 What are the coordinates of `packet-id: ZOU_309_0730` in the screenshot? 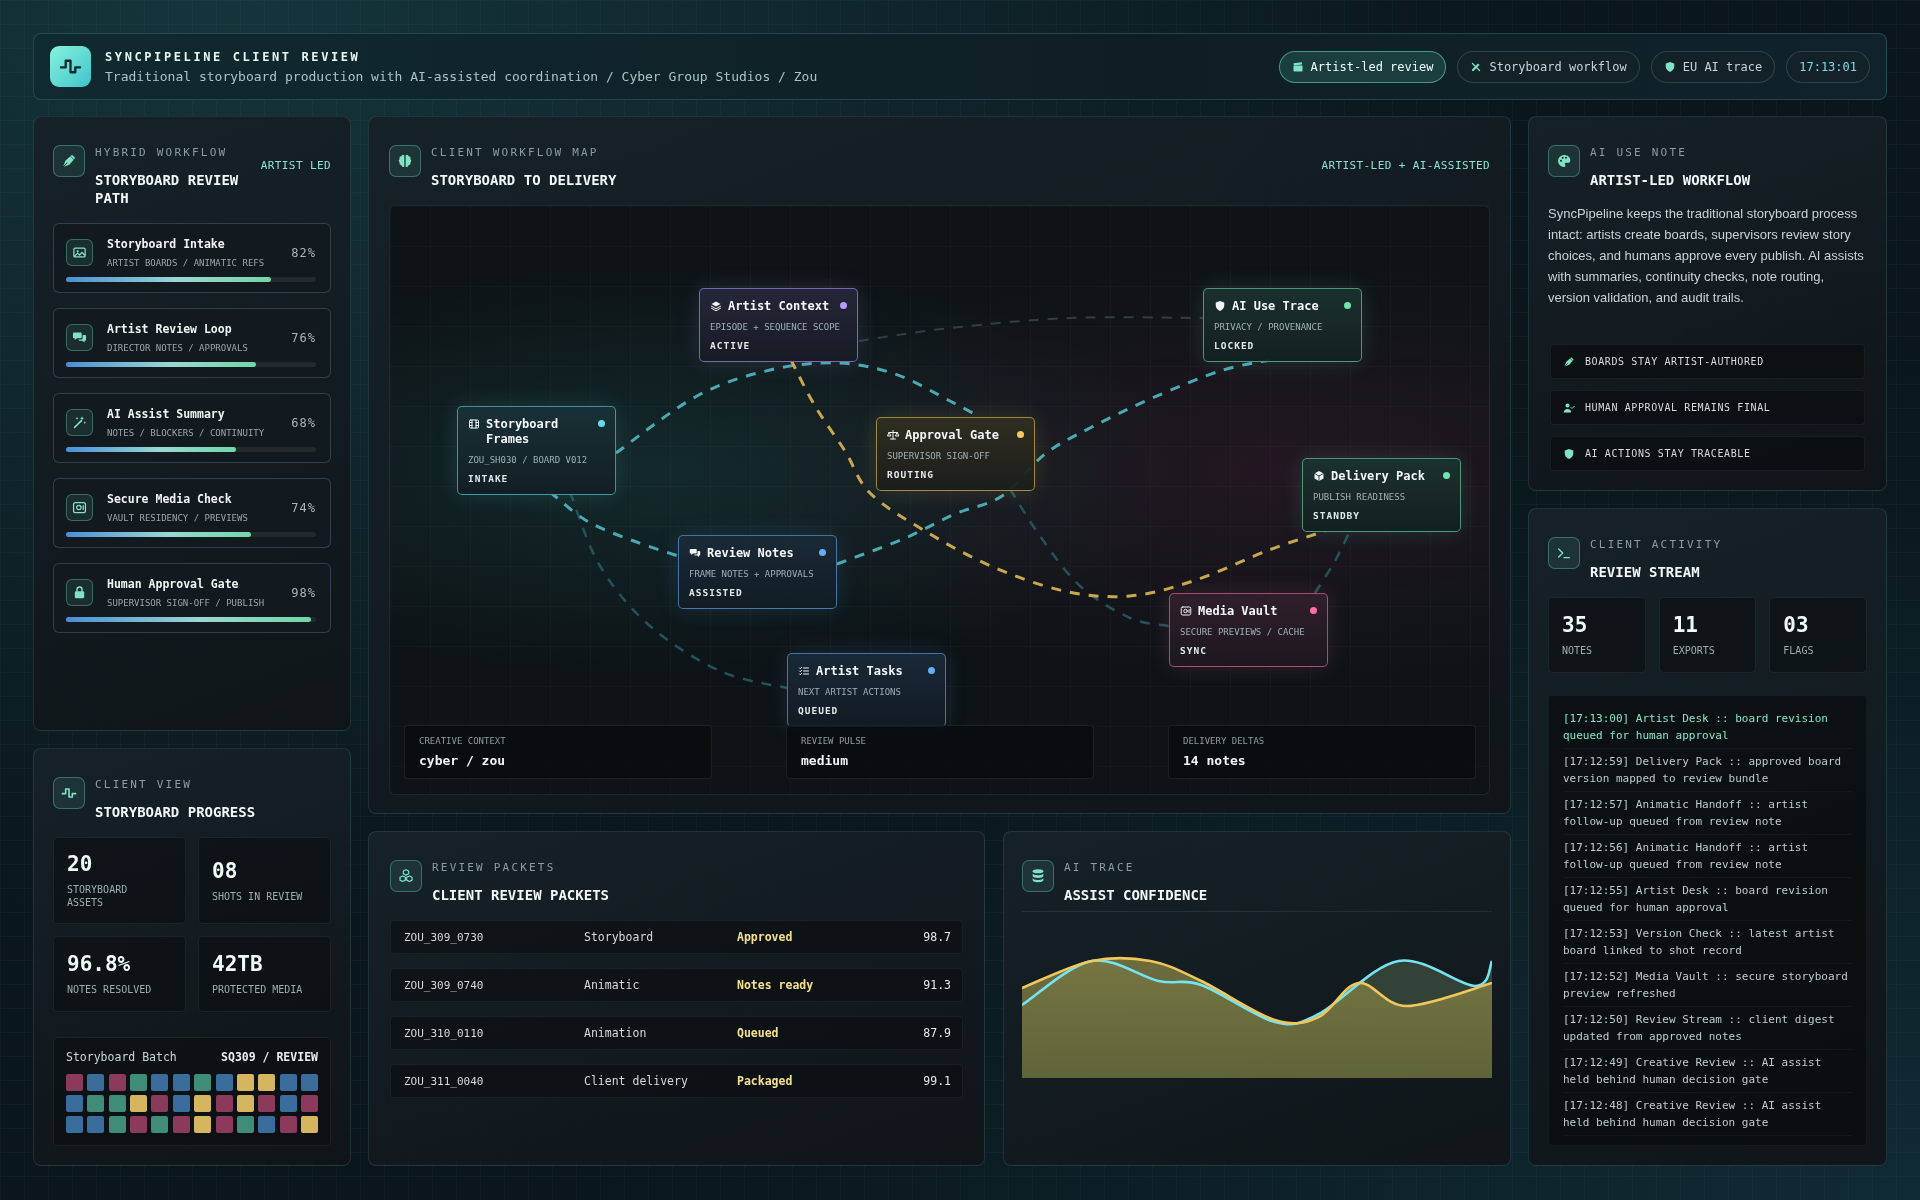 It's located at (444, 937).